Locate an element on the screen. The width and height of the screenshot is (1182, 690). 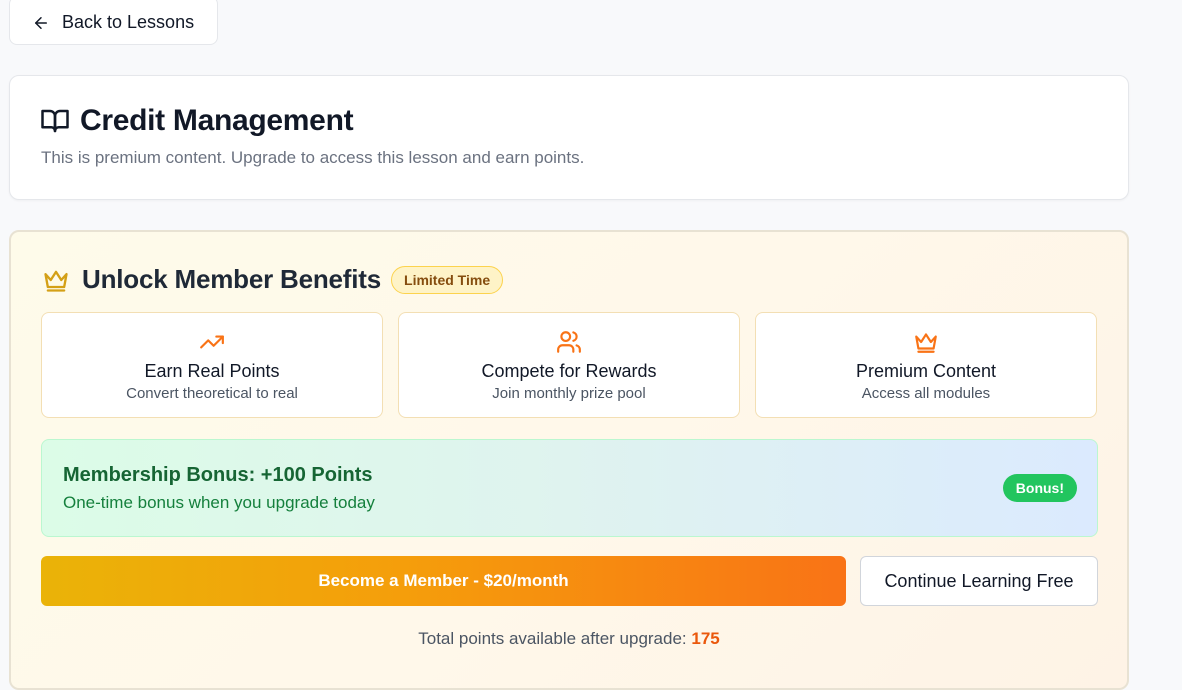
benefit-subtitle: Join monthly prize pool is located at coordinates (569, 393).